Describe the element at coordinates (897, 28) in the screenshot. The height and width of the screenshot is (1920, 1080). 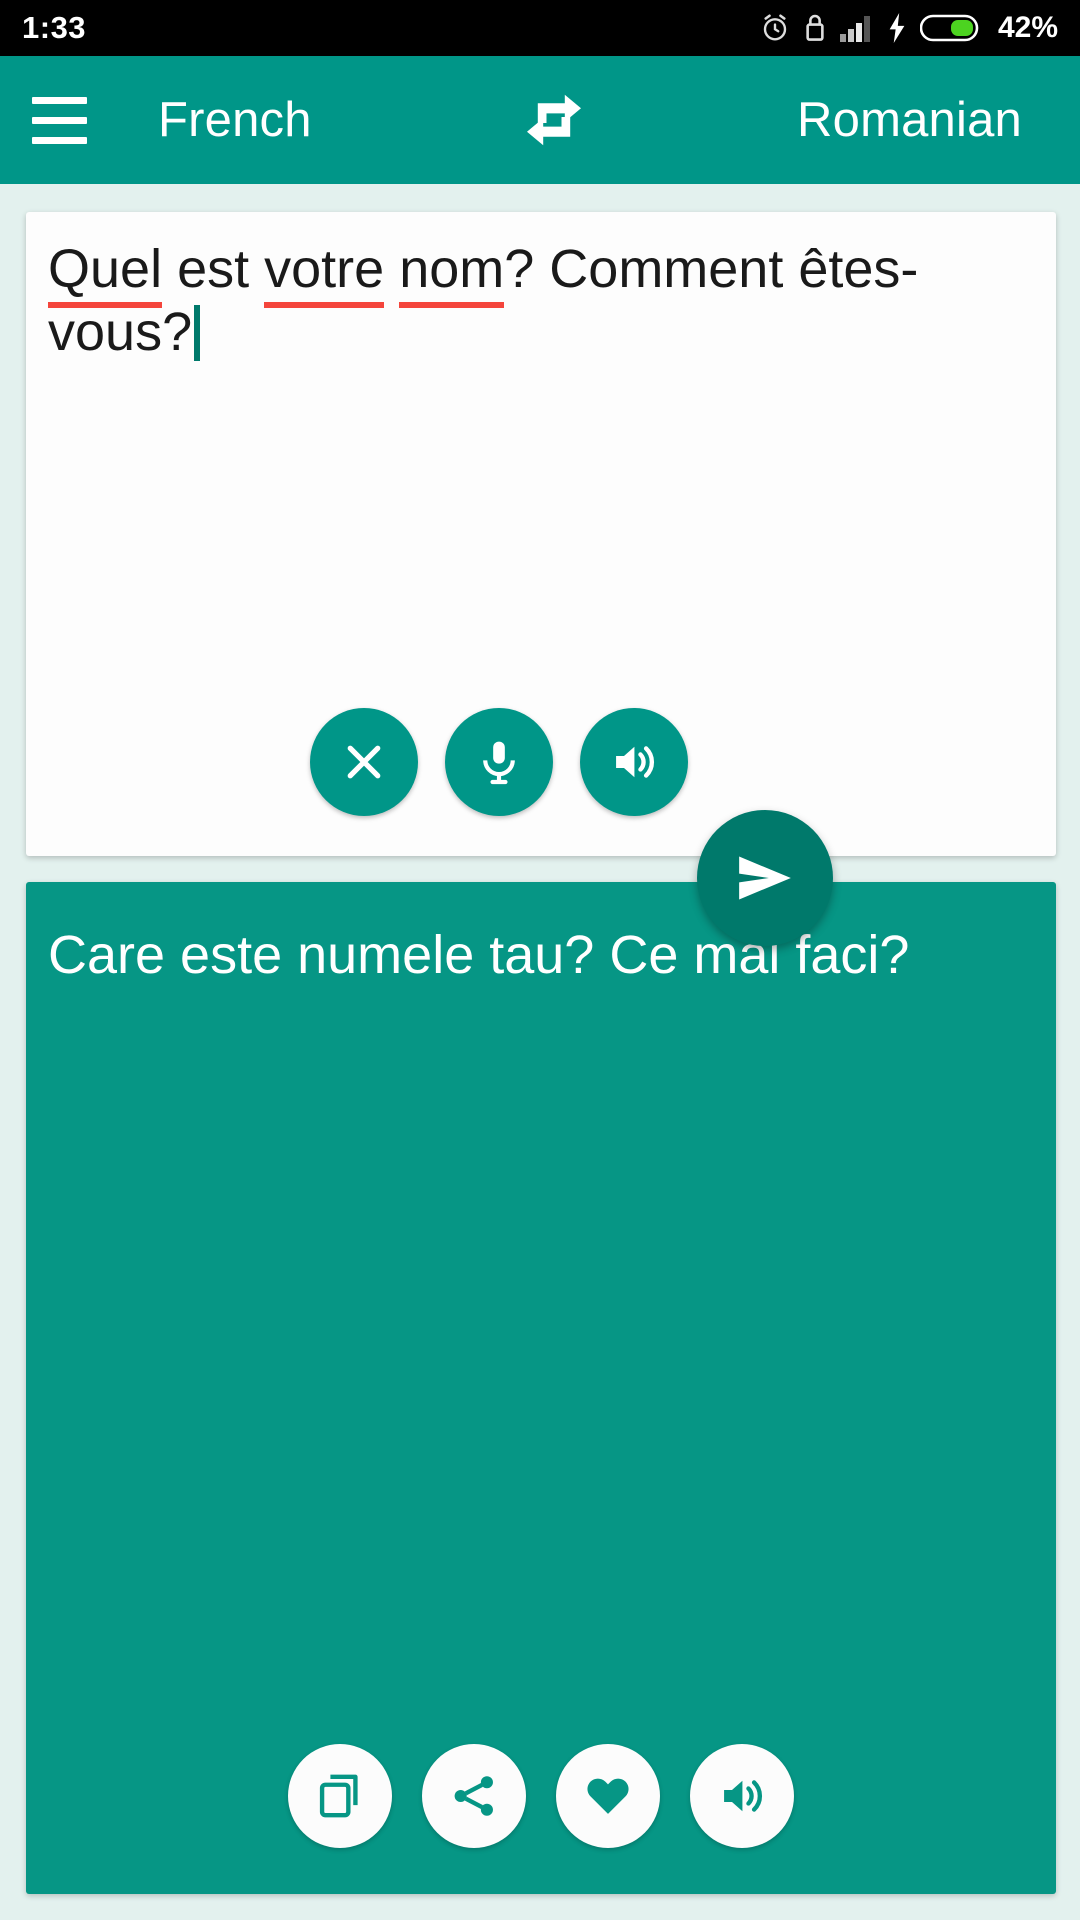
I see `charging-bolt-icon` at that location.